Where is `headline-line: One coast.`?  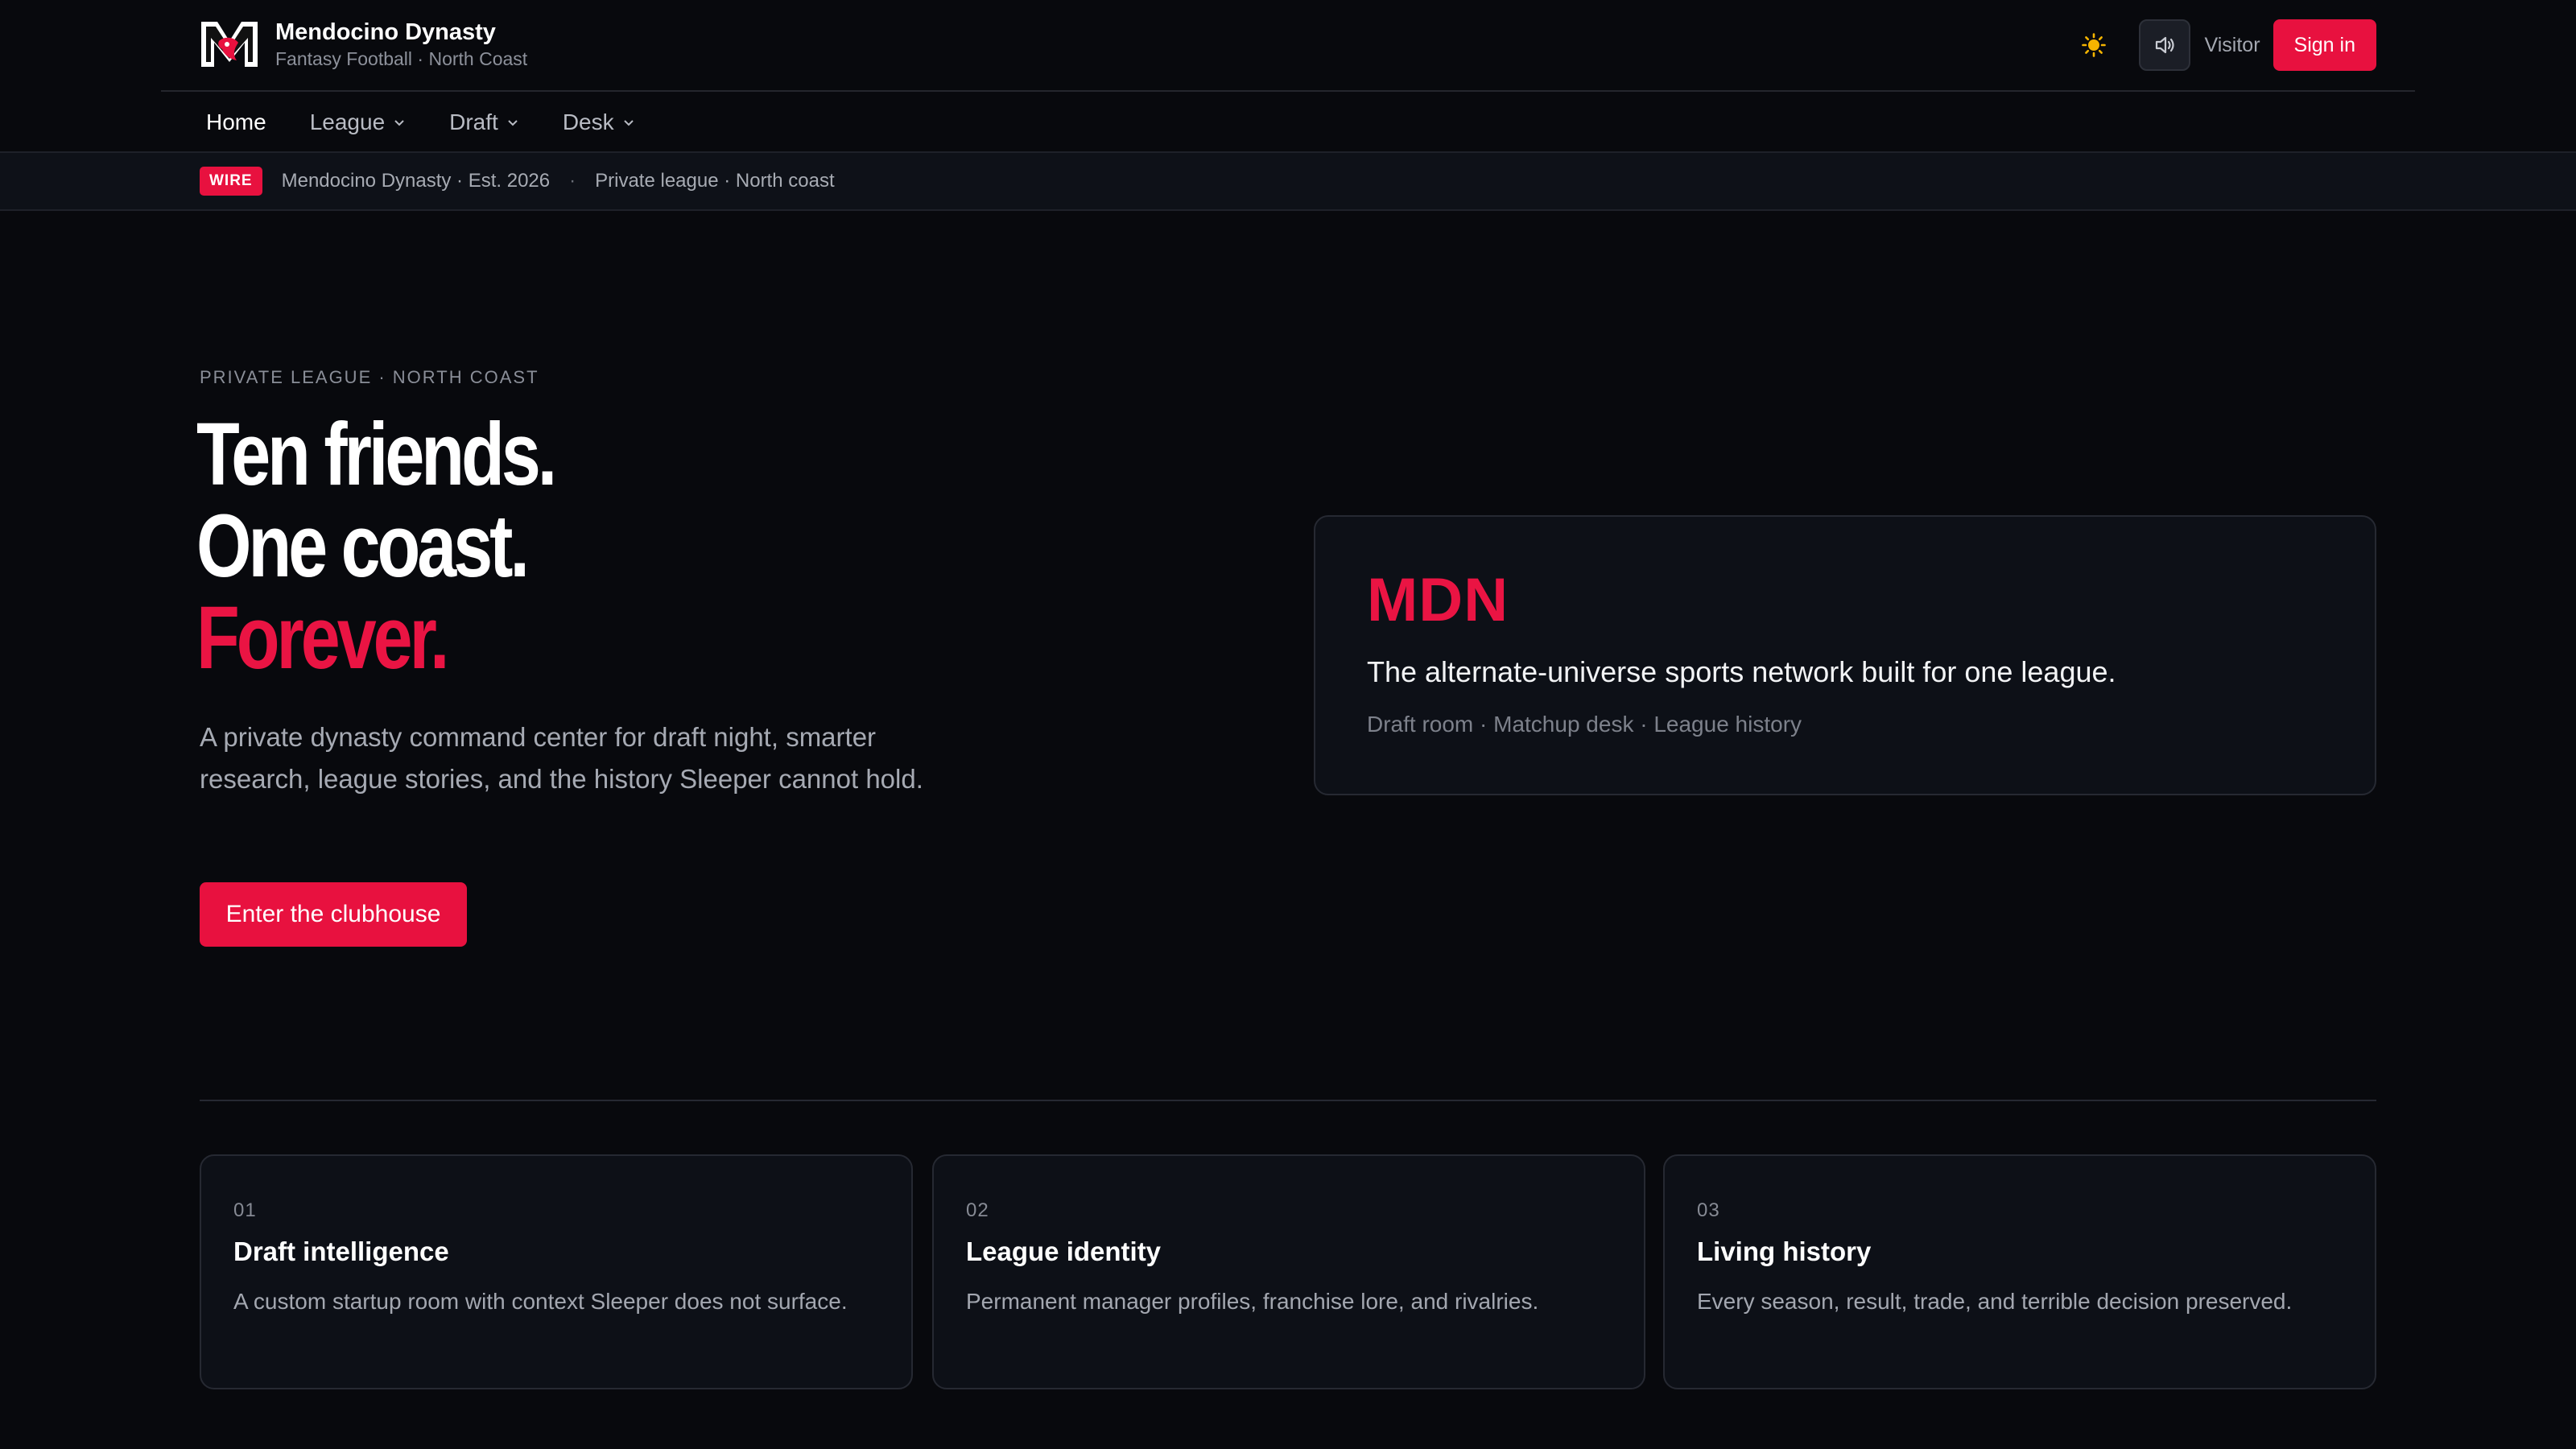
headline-line: One coast. is located at coordinates (363, 546).